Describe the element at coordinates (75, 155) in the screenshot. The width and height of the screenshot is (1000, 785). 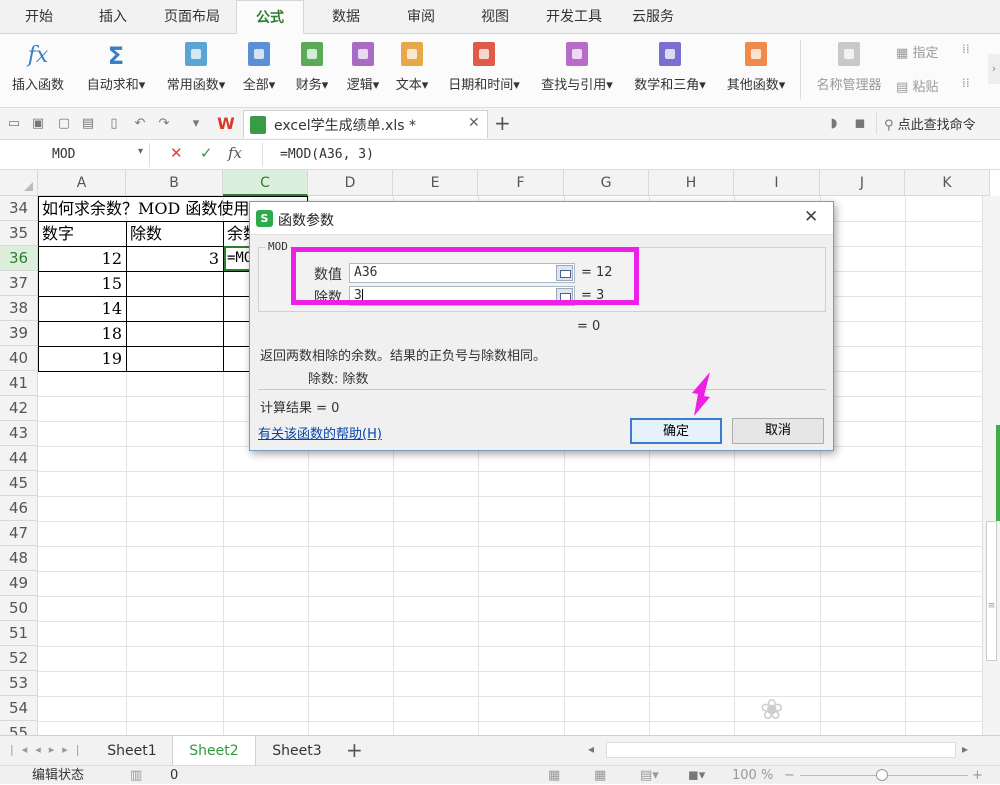
I see `name-box: MOD` at that location.